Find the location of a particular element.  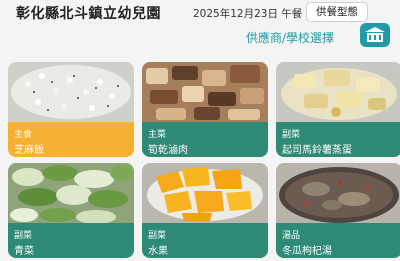

braised-pork-photo is located at coordinates (205, 92).